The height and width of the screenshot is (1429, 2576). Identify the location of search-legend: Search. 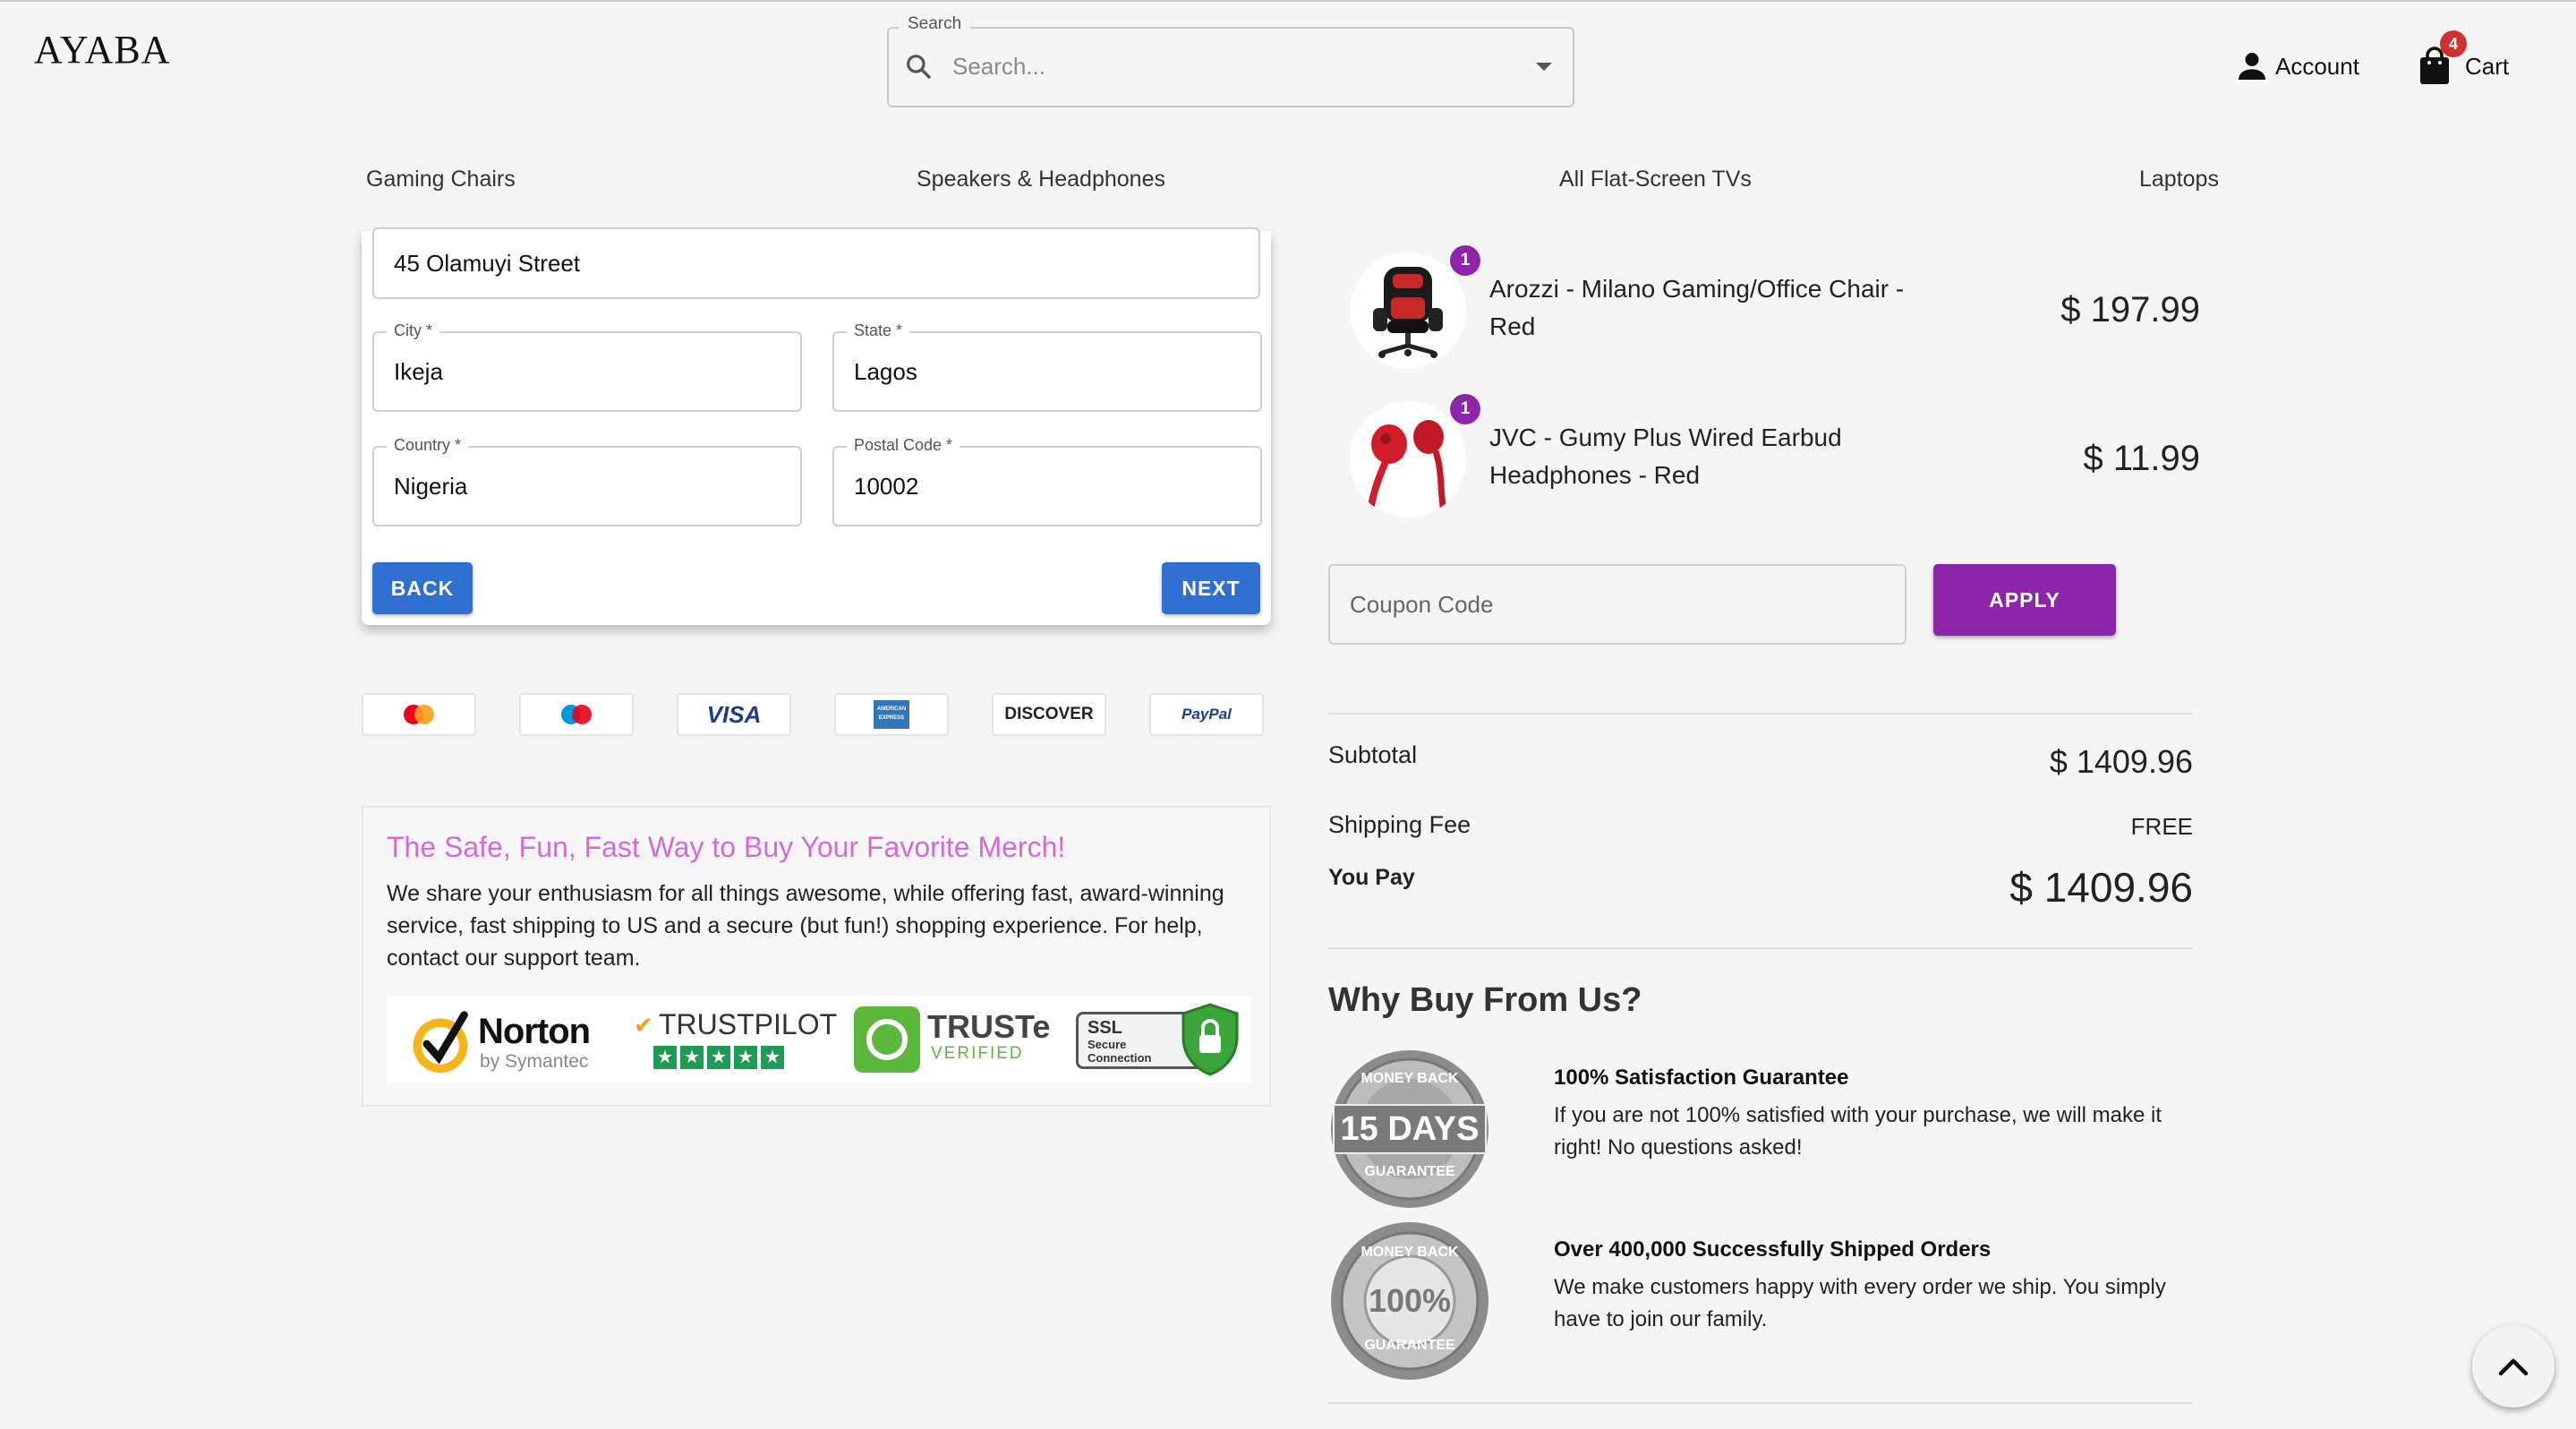
(935, 24).